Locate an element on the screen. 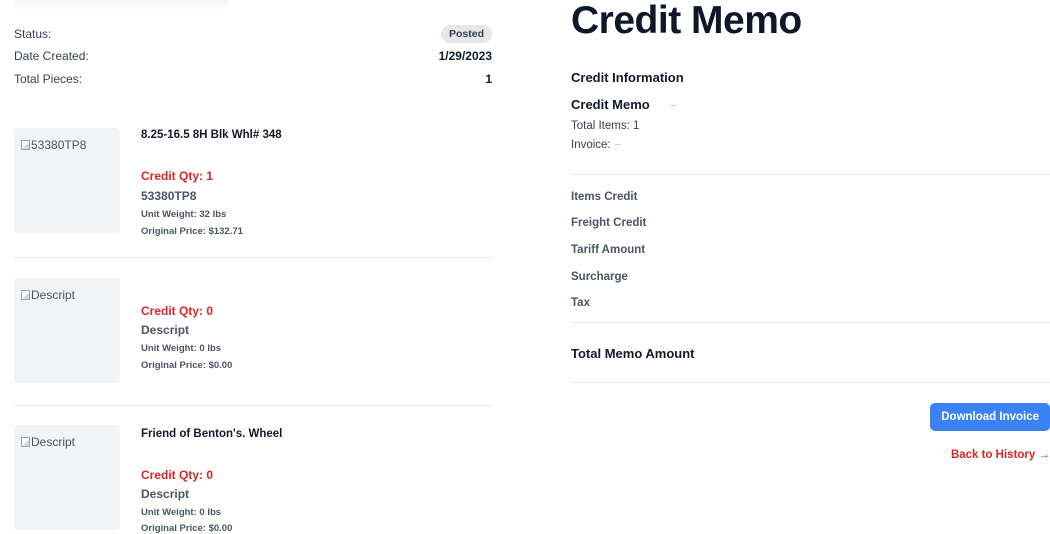 The image size is (1050, 534). freight-credit-label: Freight Credit is located at coordinates (609, 223).